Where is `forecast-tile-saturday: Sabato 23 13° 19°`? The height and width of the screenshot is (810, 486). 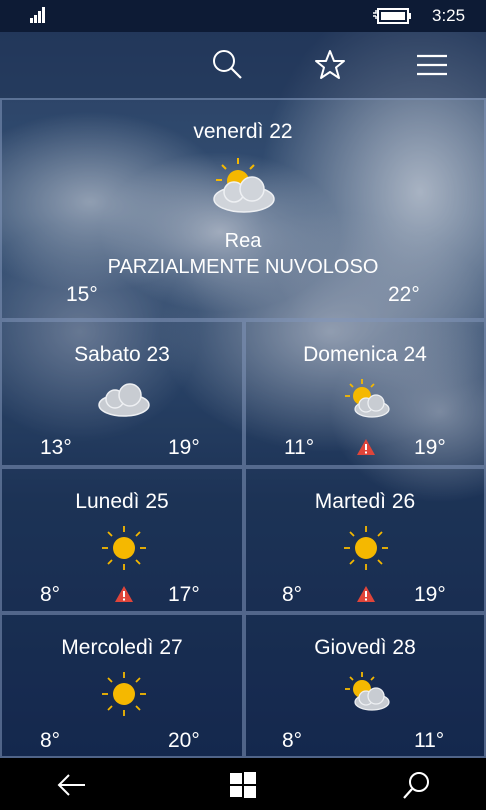 forecast-tile-saturday: Sabato 23 13° 19° is located at coordinates (122, 393).